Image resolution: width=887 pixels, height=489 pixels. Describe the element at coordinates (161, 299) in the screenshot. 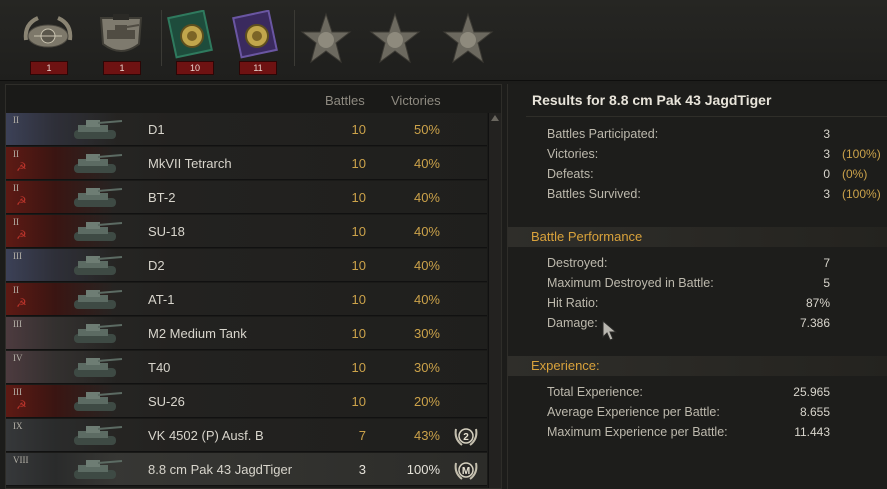

I see `vehicle-name: AT-1` at that location.